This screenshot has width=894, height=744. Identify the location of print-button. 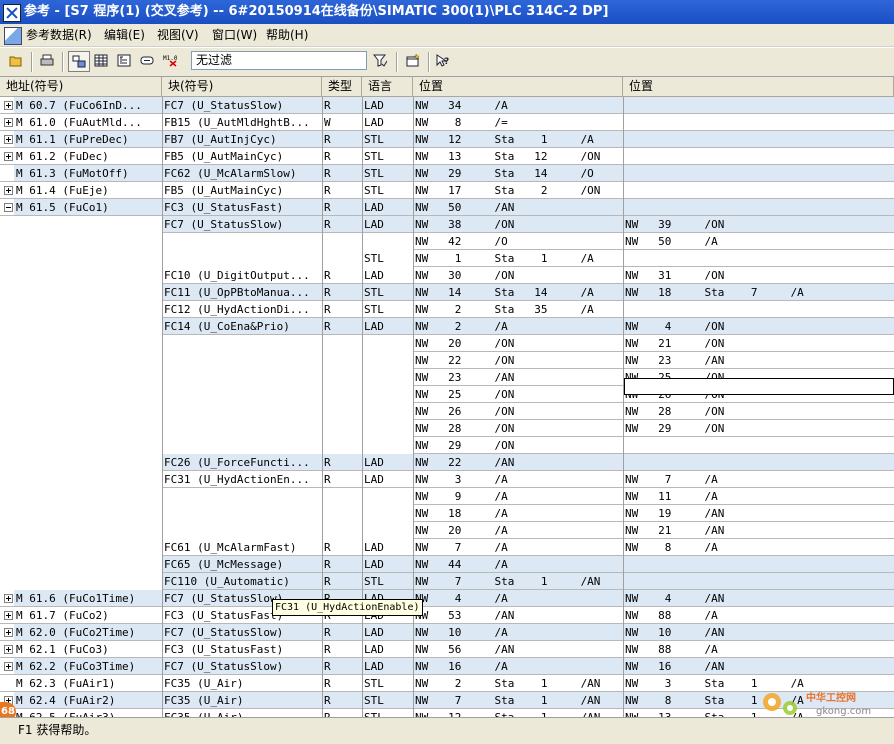
(48, 61).